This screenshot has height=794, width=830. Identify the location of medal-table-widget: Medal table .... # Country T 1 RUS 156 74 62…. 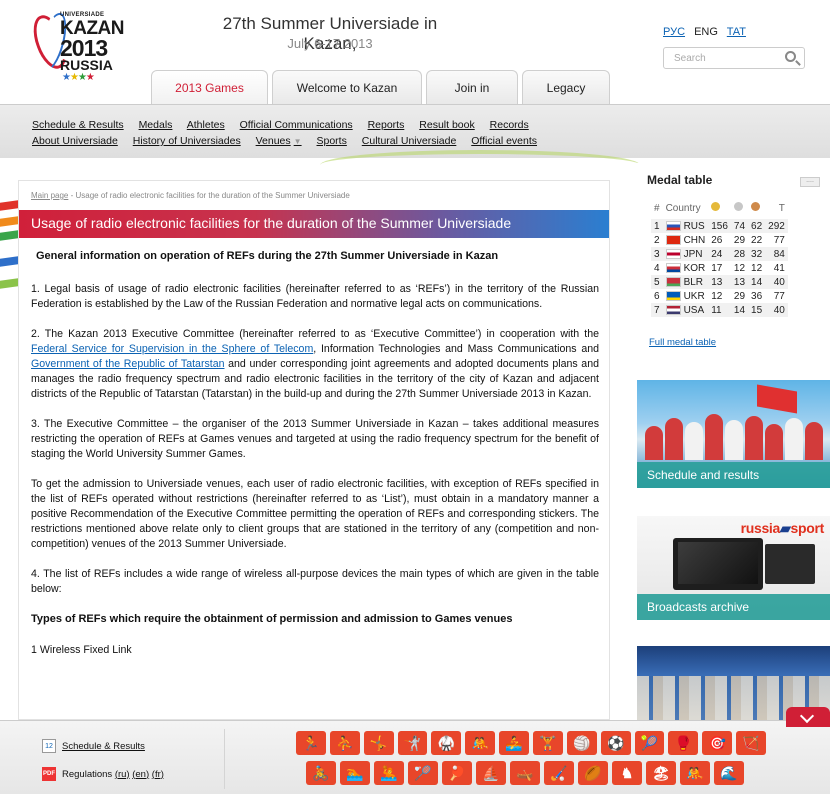
(733, 258).